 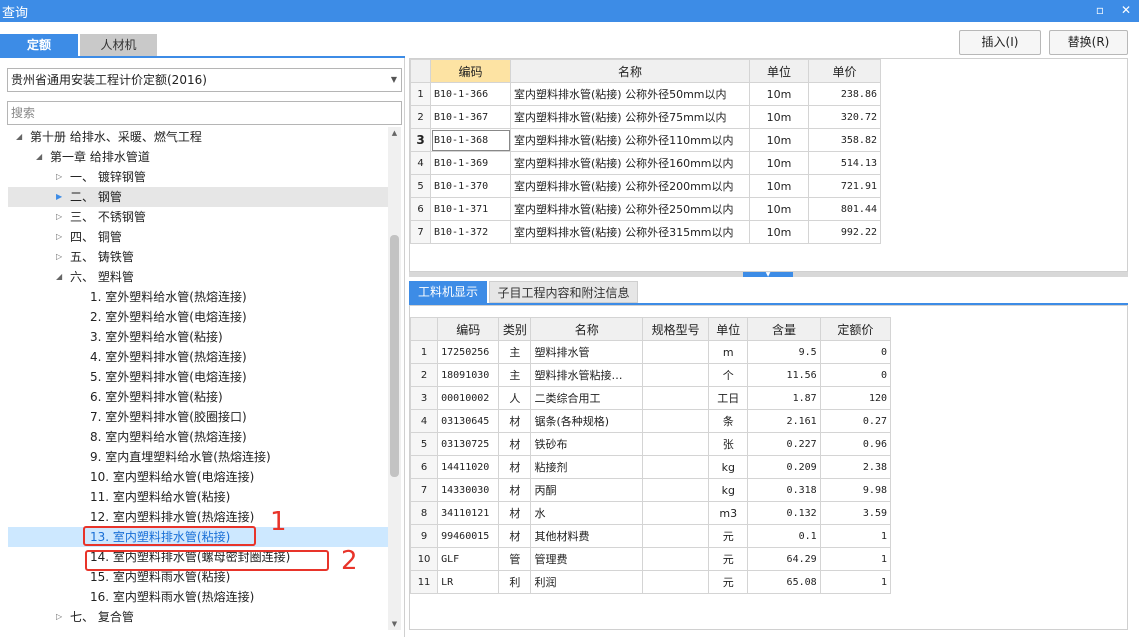 I want to click on column-header-spec: 规格型号, so click(x=675, y=329).